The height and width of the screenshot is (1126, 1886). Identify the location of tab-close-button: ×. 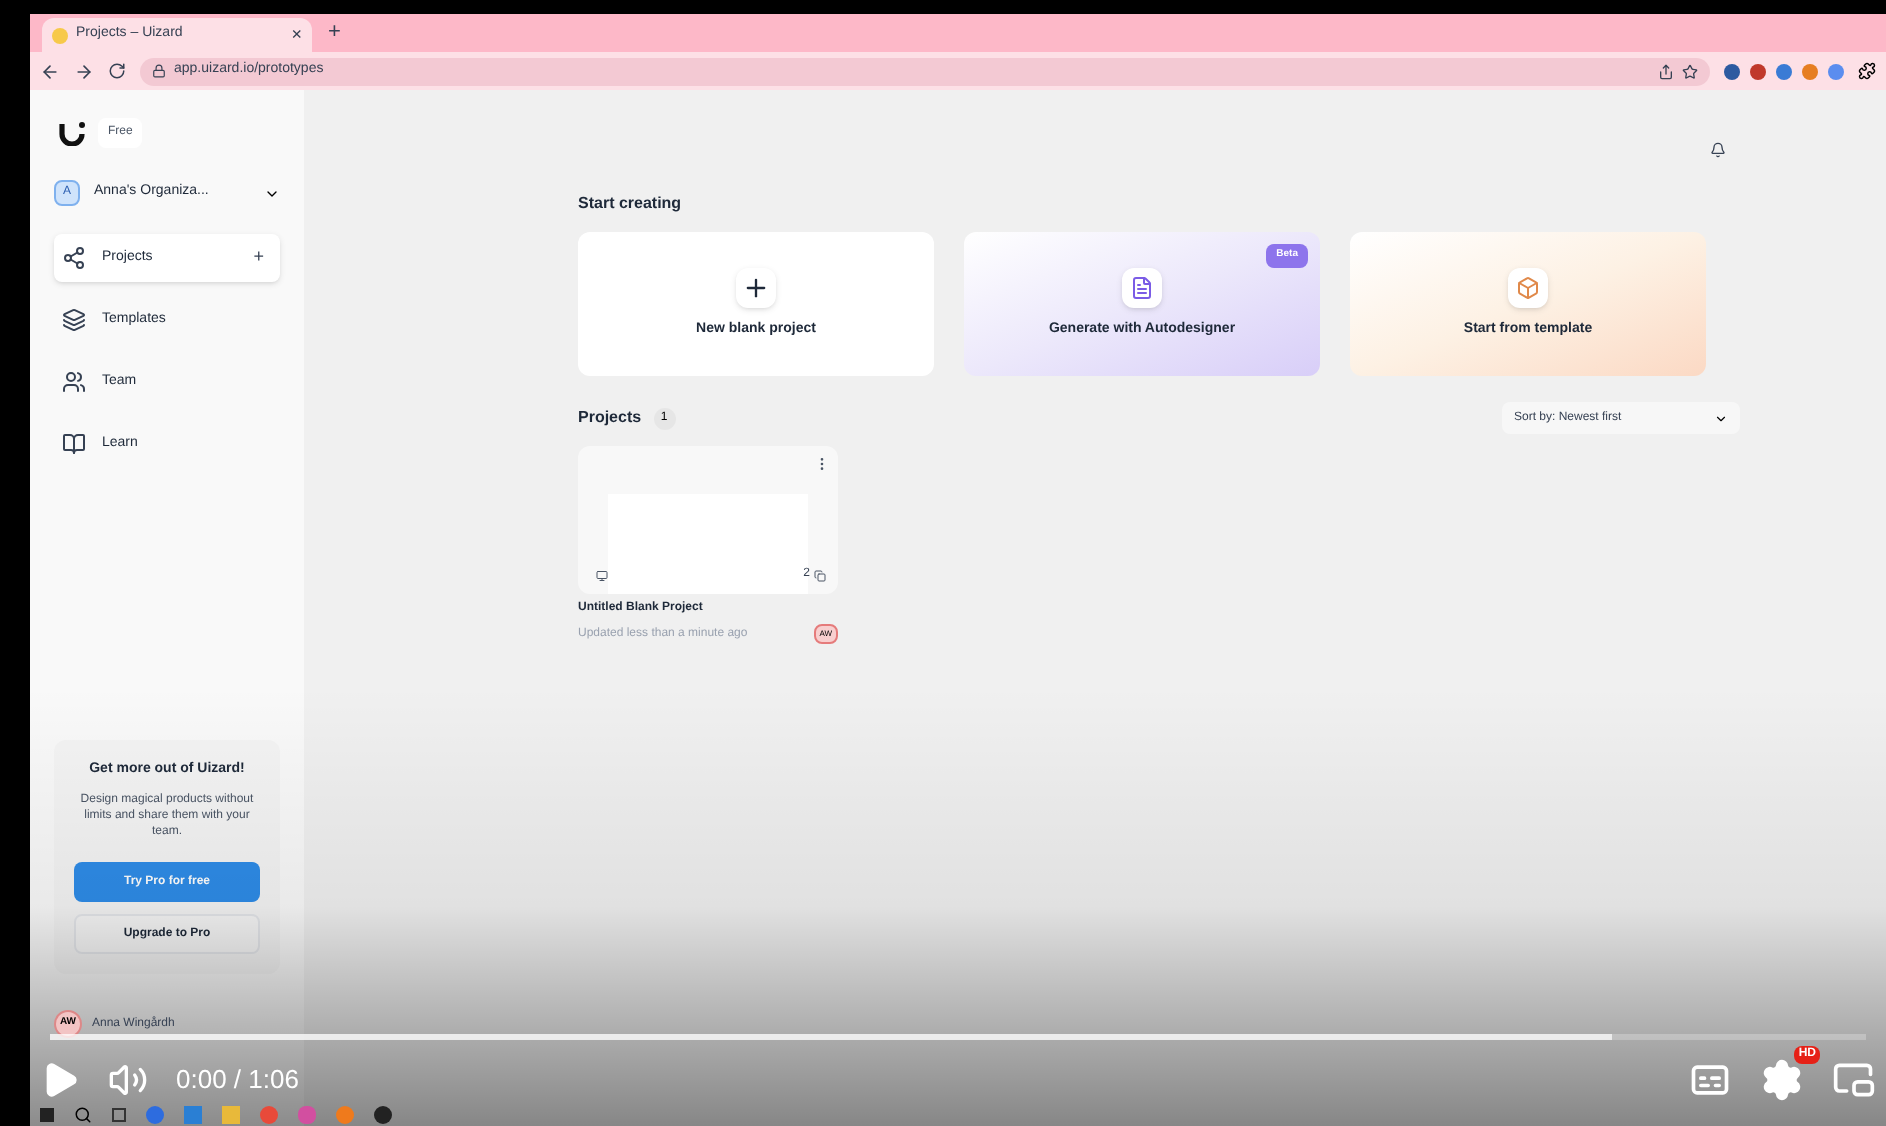
(296, 35).